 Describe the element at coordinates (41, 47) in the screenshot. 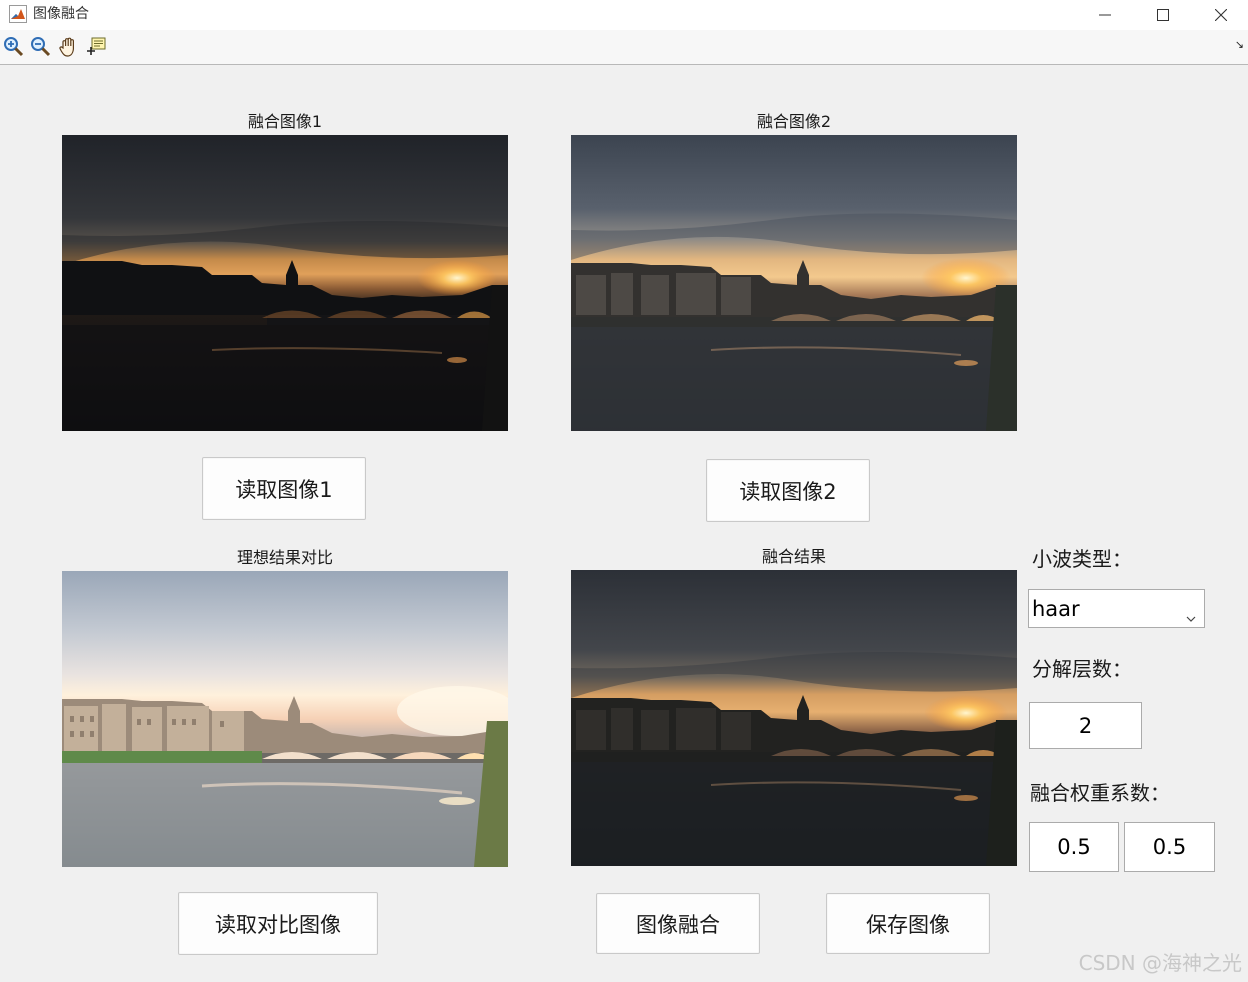

I see `zoom-out-icon` at that location.